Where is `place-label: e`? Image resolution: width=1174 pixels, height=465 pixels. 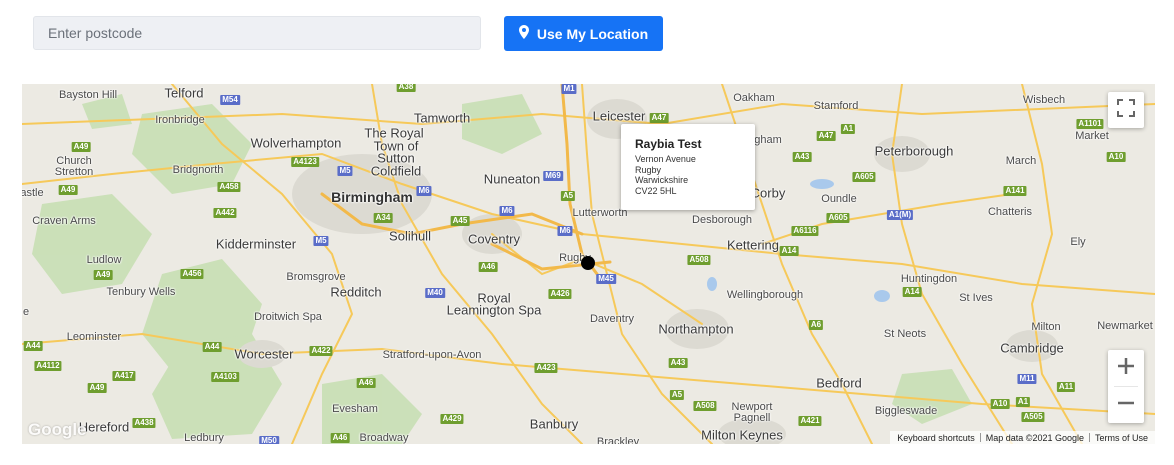 place-label: e is located at coordinates (26, 312).